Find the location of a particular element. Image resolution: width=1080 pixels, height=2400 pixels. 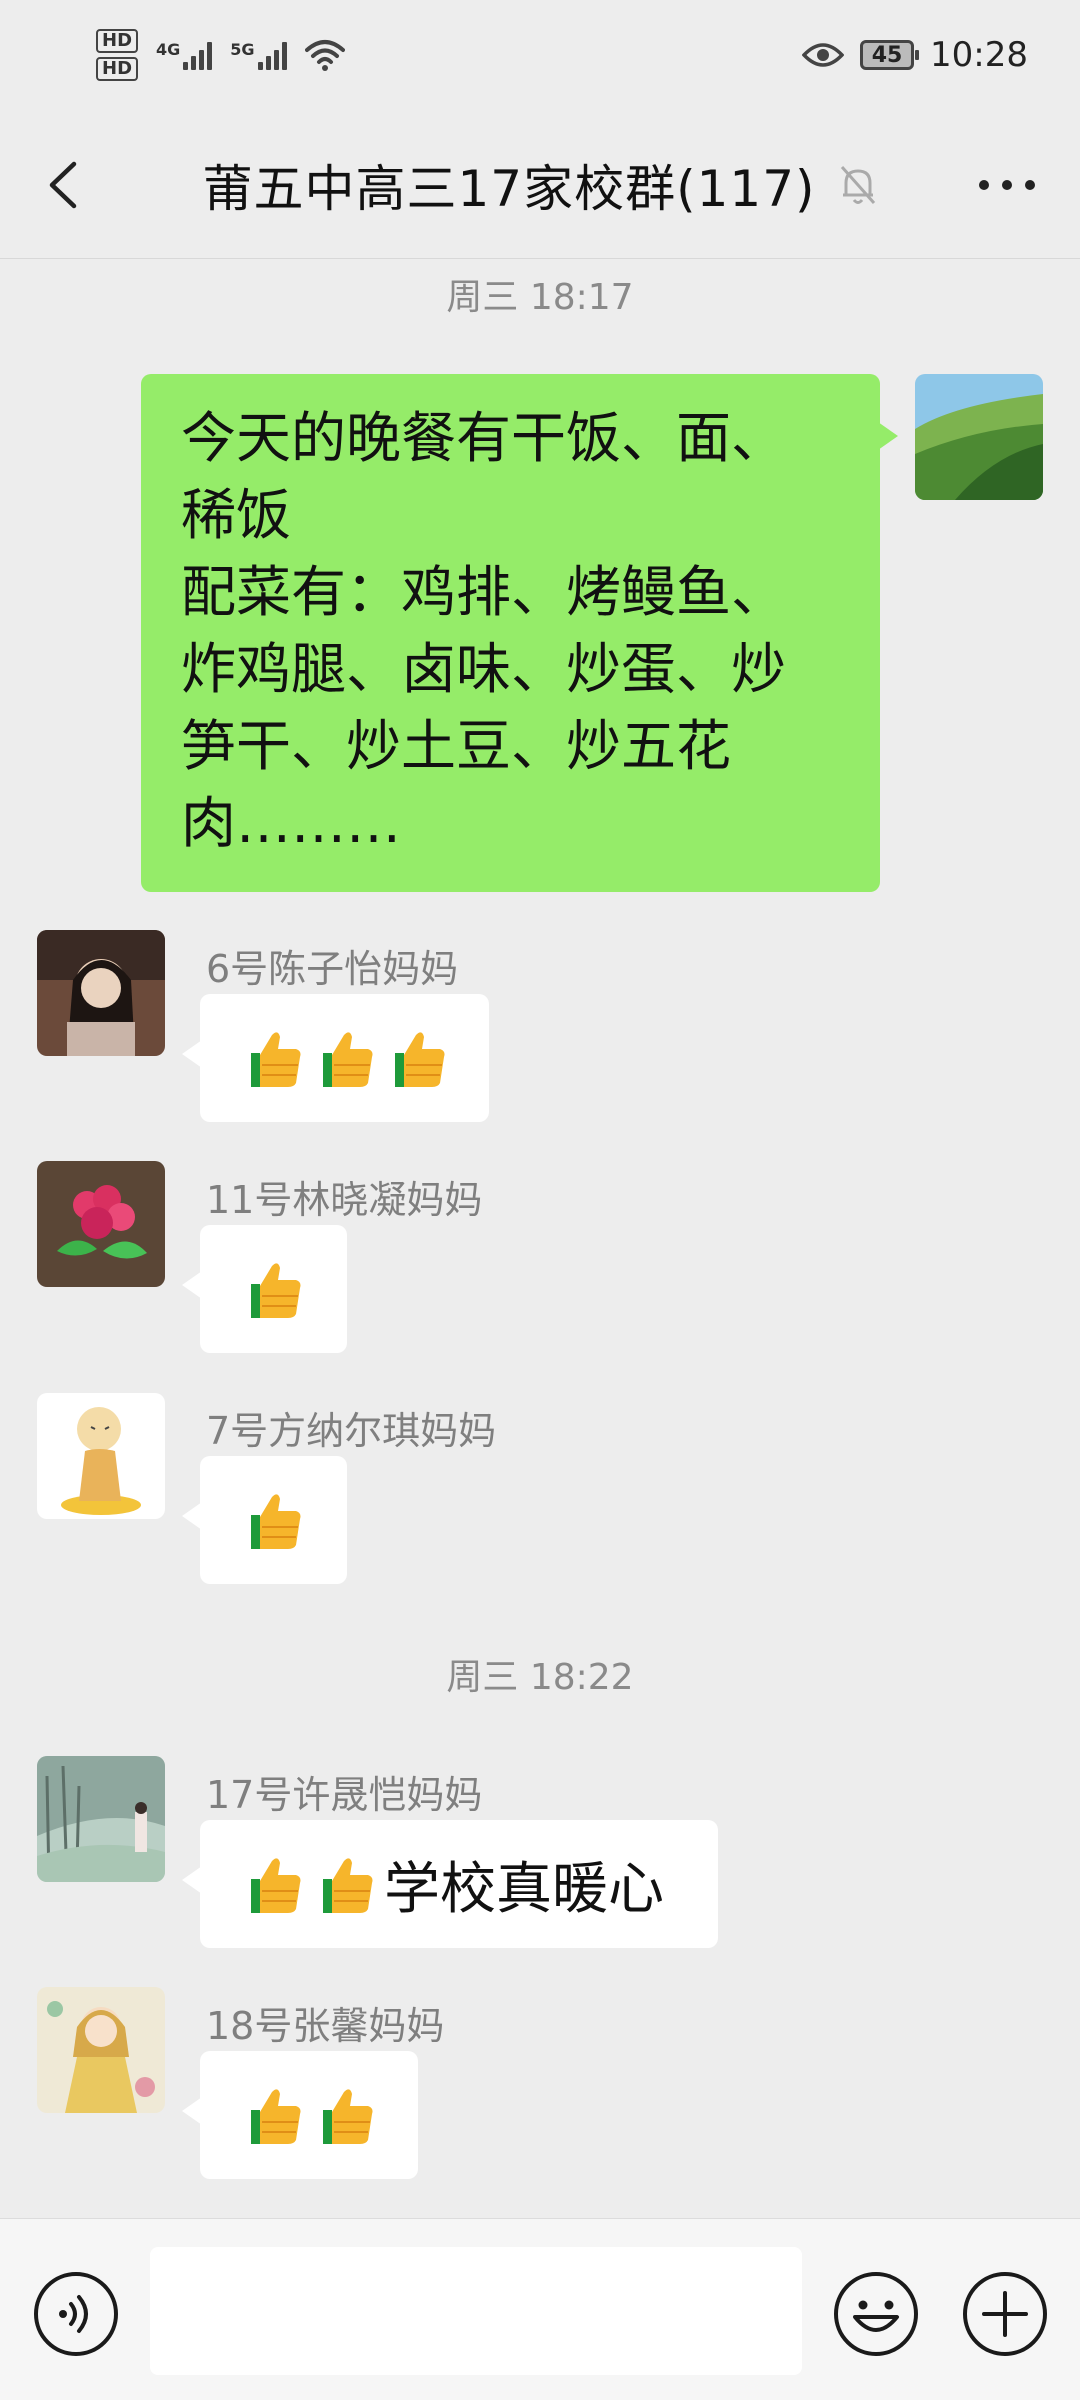

incoming-message: 学校真暖心 is located at coordinates (450, 1884).